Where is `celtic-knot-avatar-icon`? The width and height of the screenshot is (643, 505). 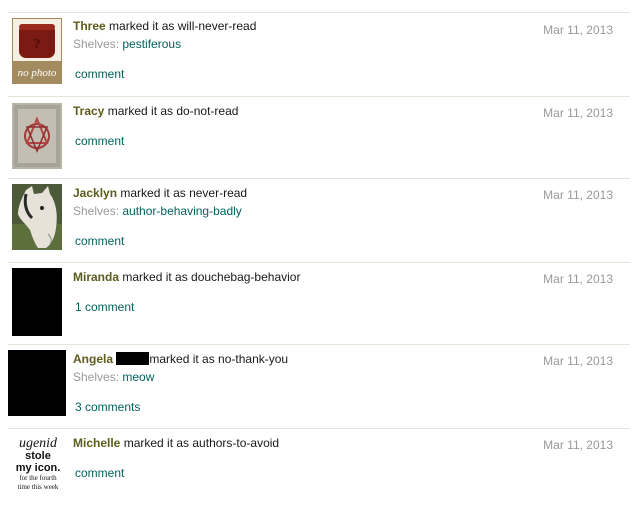
celtic-knot-avatar-icon is located at coordinates (37, 136).